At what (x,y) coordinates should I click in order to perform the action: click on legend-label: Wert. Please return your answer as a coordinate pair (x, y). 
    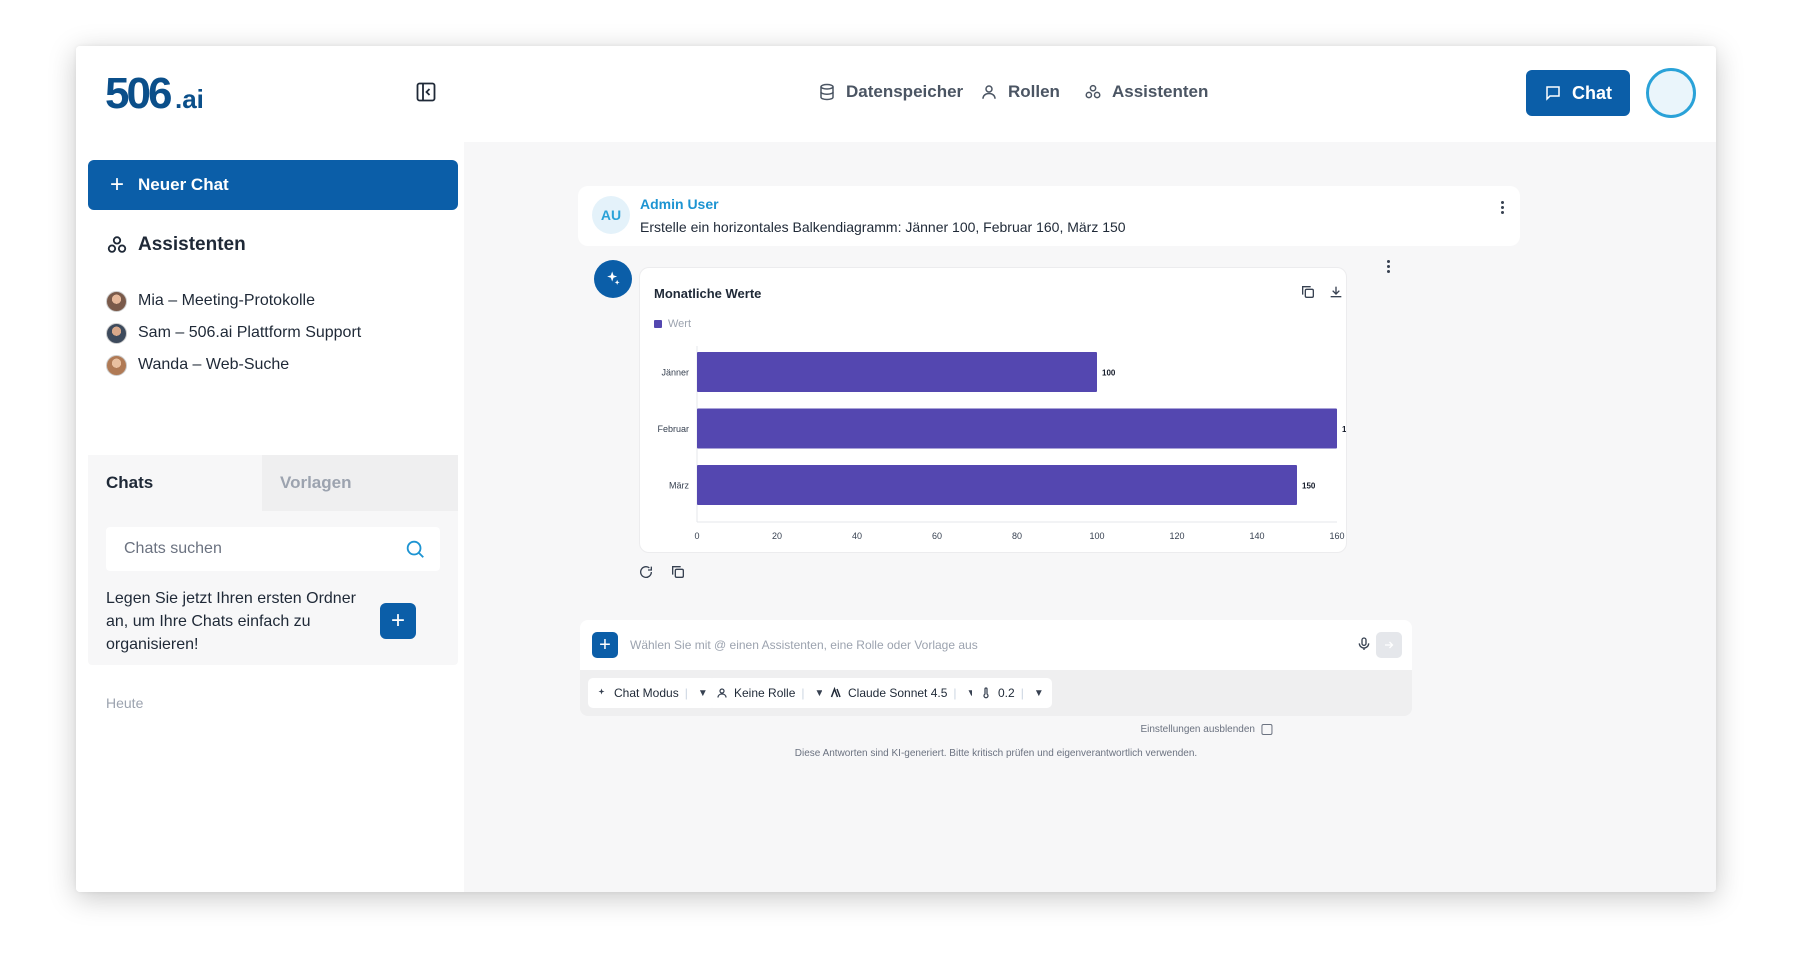
    Looking at the image, I should click on (680, 324).